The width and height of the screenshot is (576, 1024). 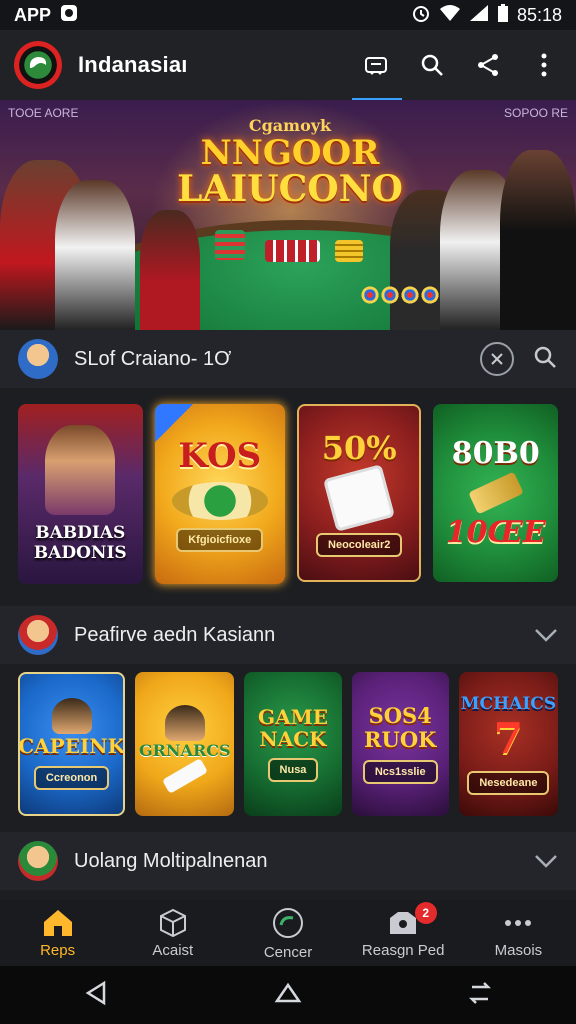 What do you see at coordinates (495, 532) in the screenshot?
I see `card-title-secondary: 10ŒE` at bounding box center [495, 532].